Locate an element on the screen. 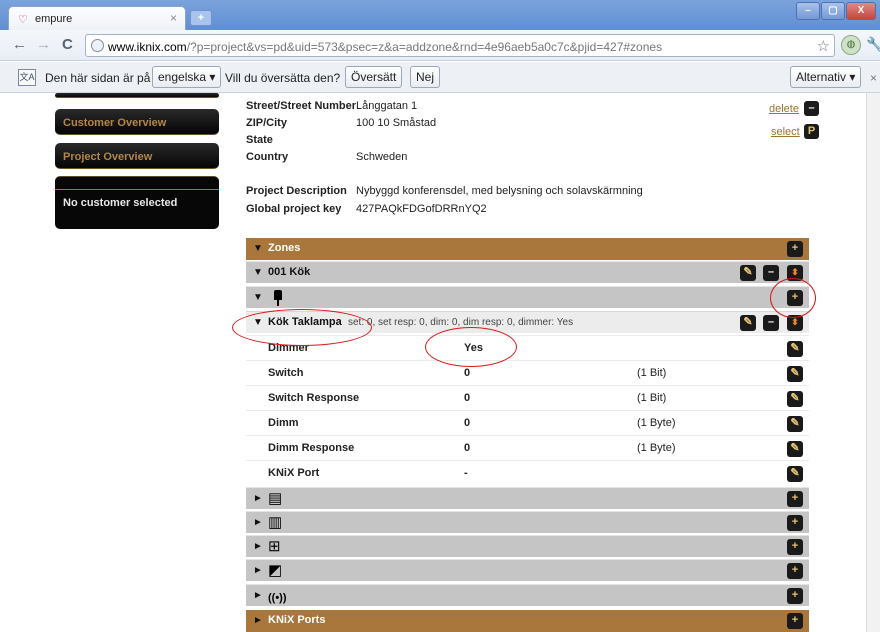 The image size is (880, 632). forward-icon: → is located at coordinates (43, 45).